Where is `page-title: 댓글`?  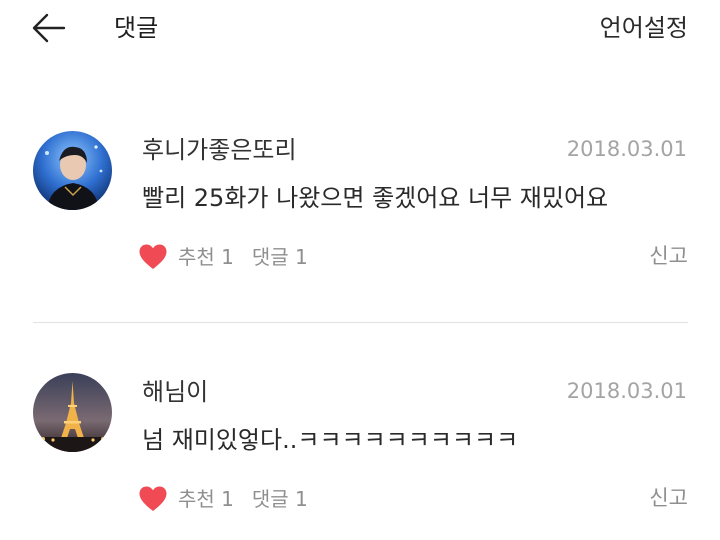
page-title: 댓글 is located at coordinates (136, 28).